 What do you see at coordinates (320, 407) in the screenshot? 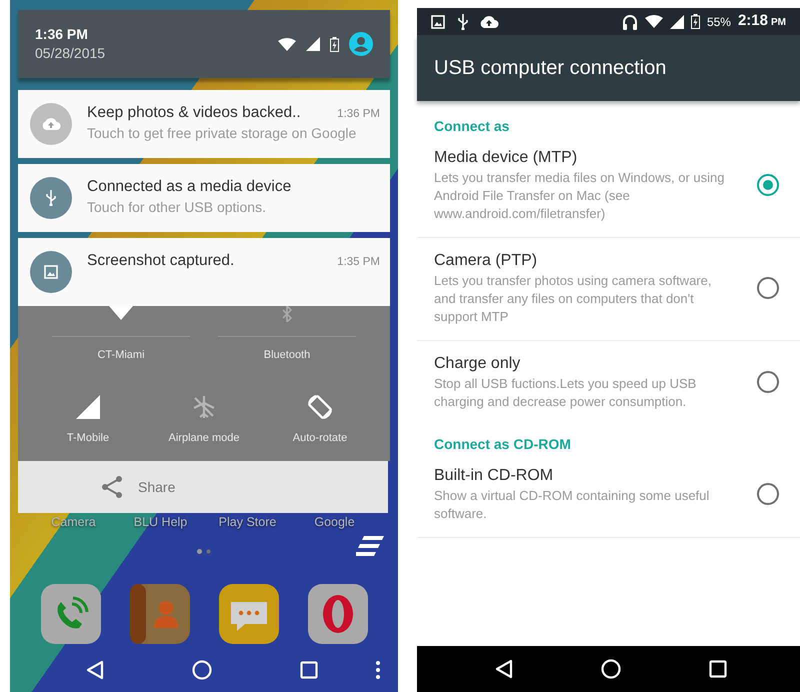
I see `rotate-icon` at bounding box center [320, 407].